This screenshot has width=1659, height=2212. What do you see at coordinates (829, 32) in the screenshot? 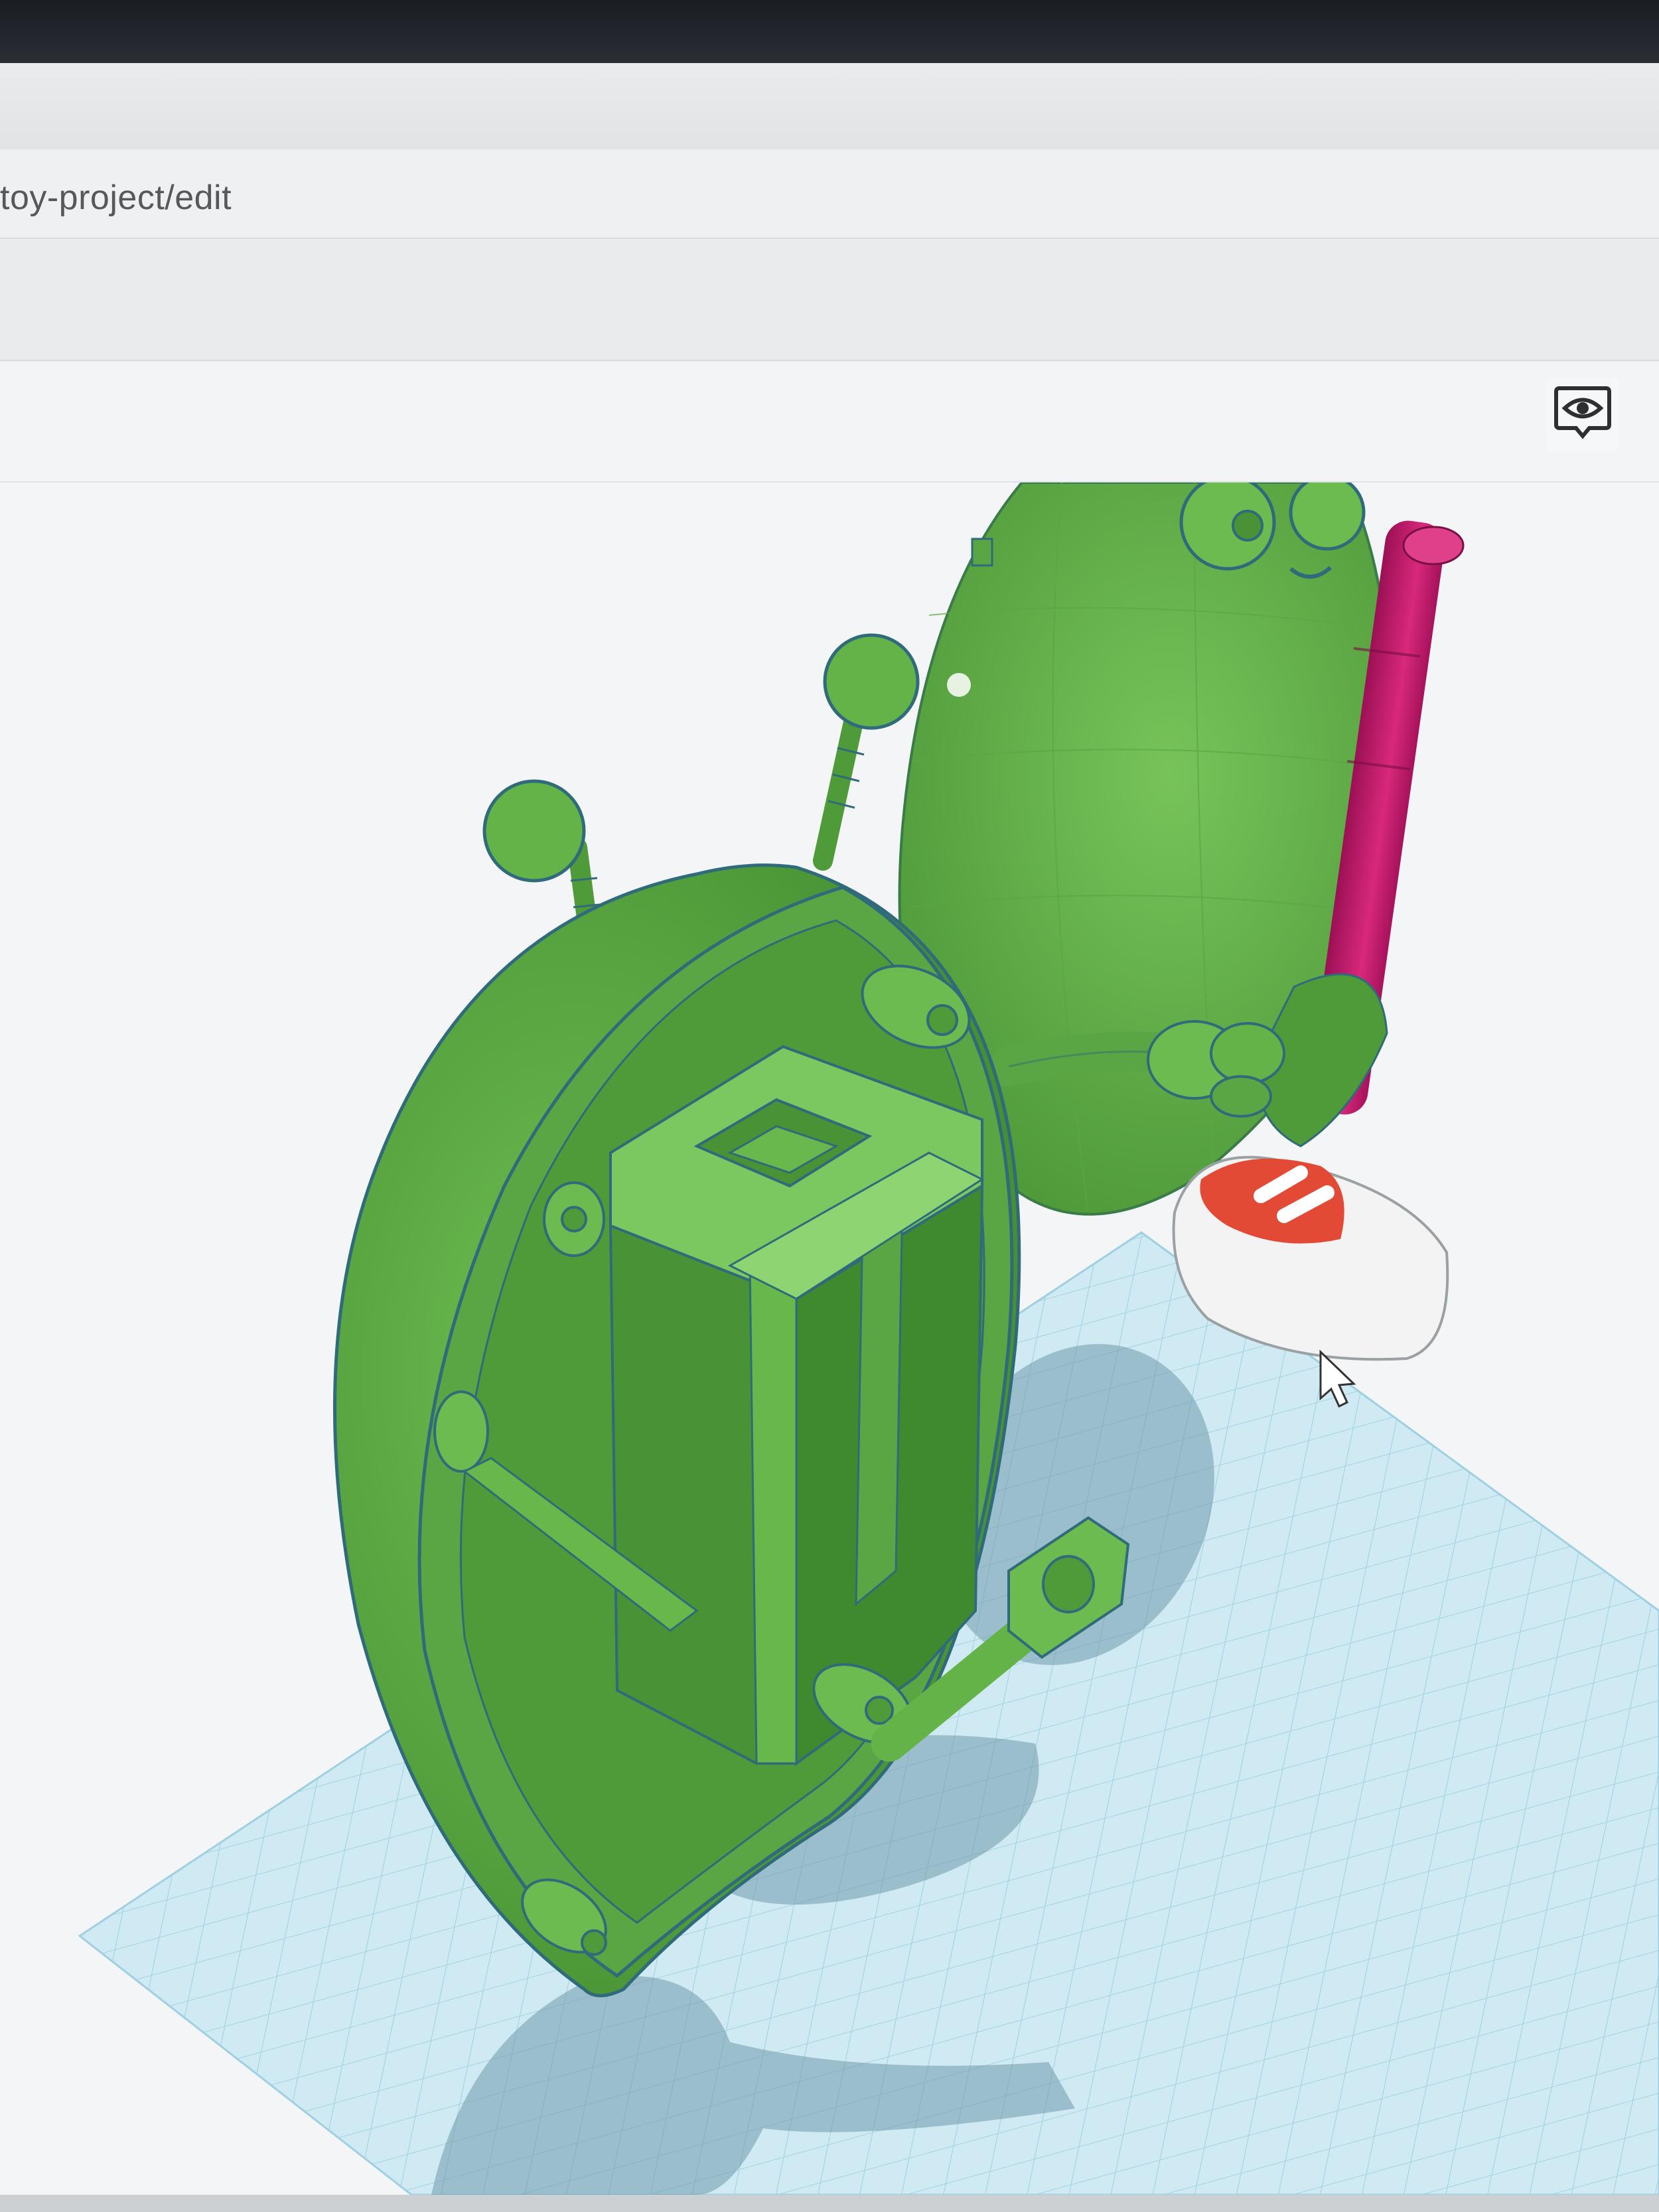
I see `monitor-bezel` at bounding box center [829, 32].